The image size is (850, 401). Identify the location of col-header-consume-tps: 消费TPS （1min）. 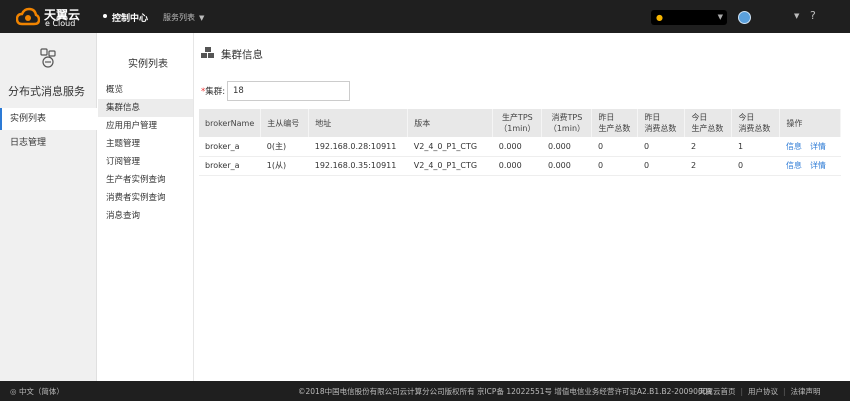
(567, 123).